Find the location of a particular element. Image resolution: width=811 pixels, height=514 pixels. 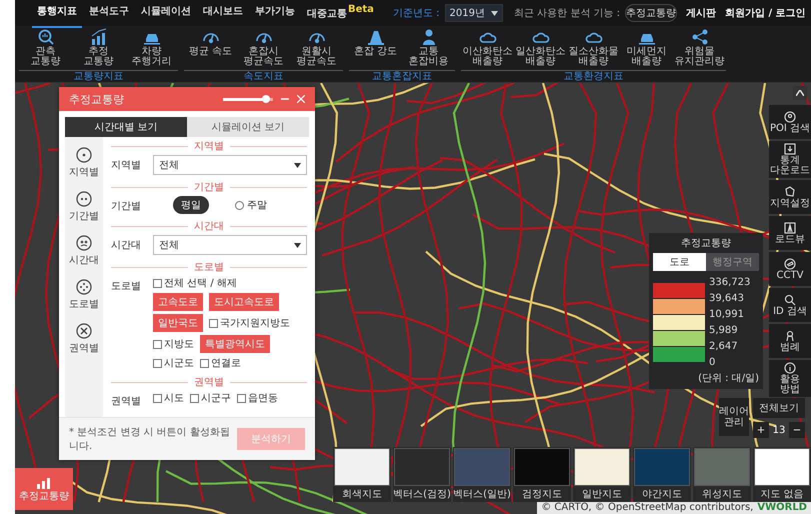

basemap-option: 일반지도 is located at coordinates (602, 474).